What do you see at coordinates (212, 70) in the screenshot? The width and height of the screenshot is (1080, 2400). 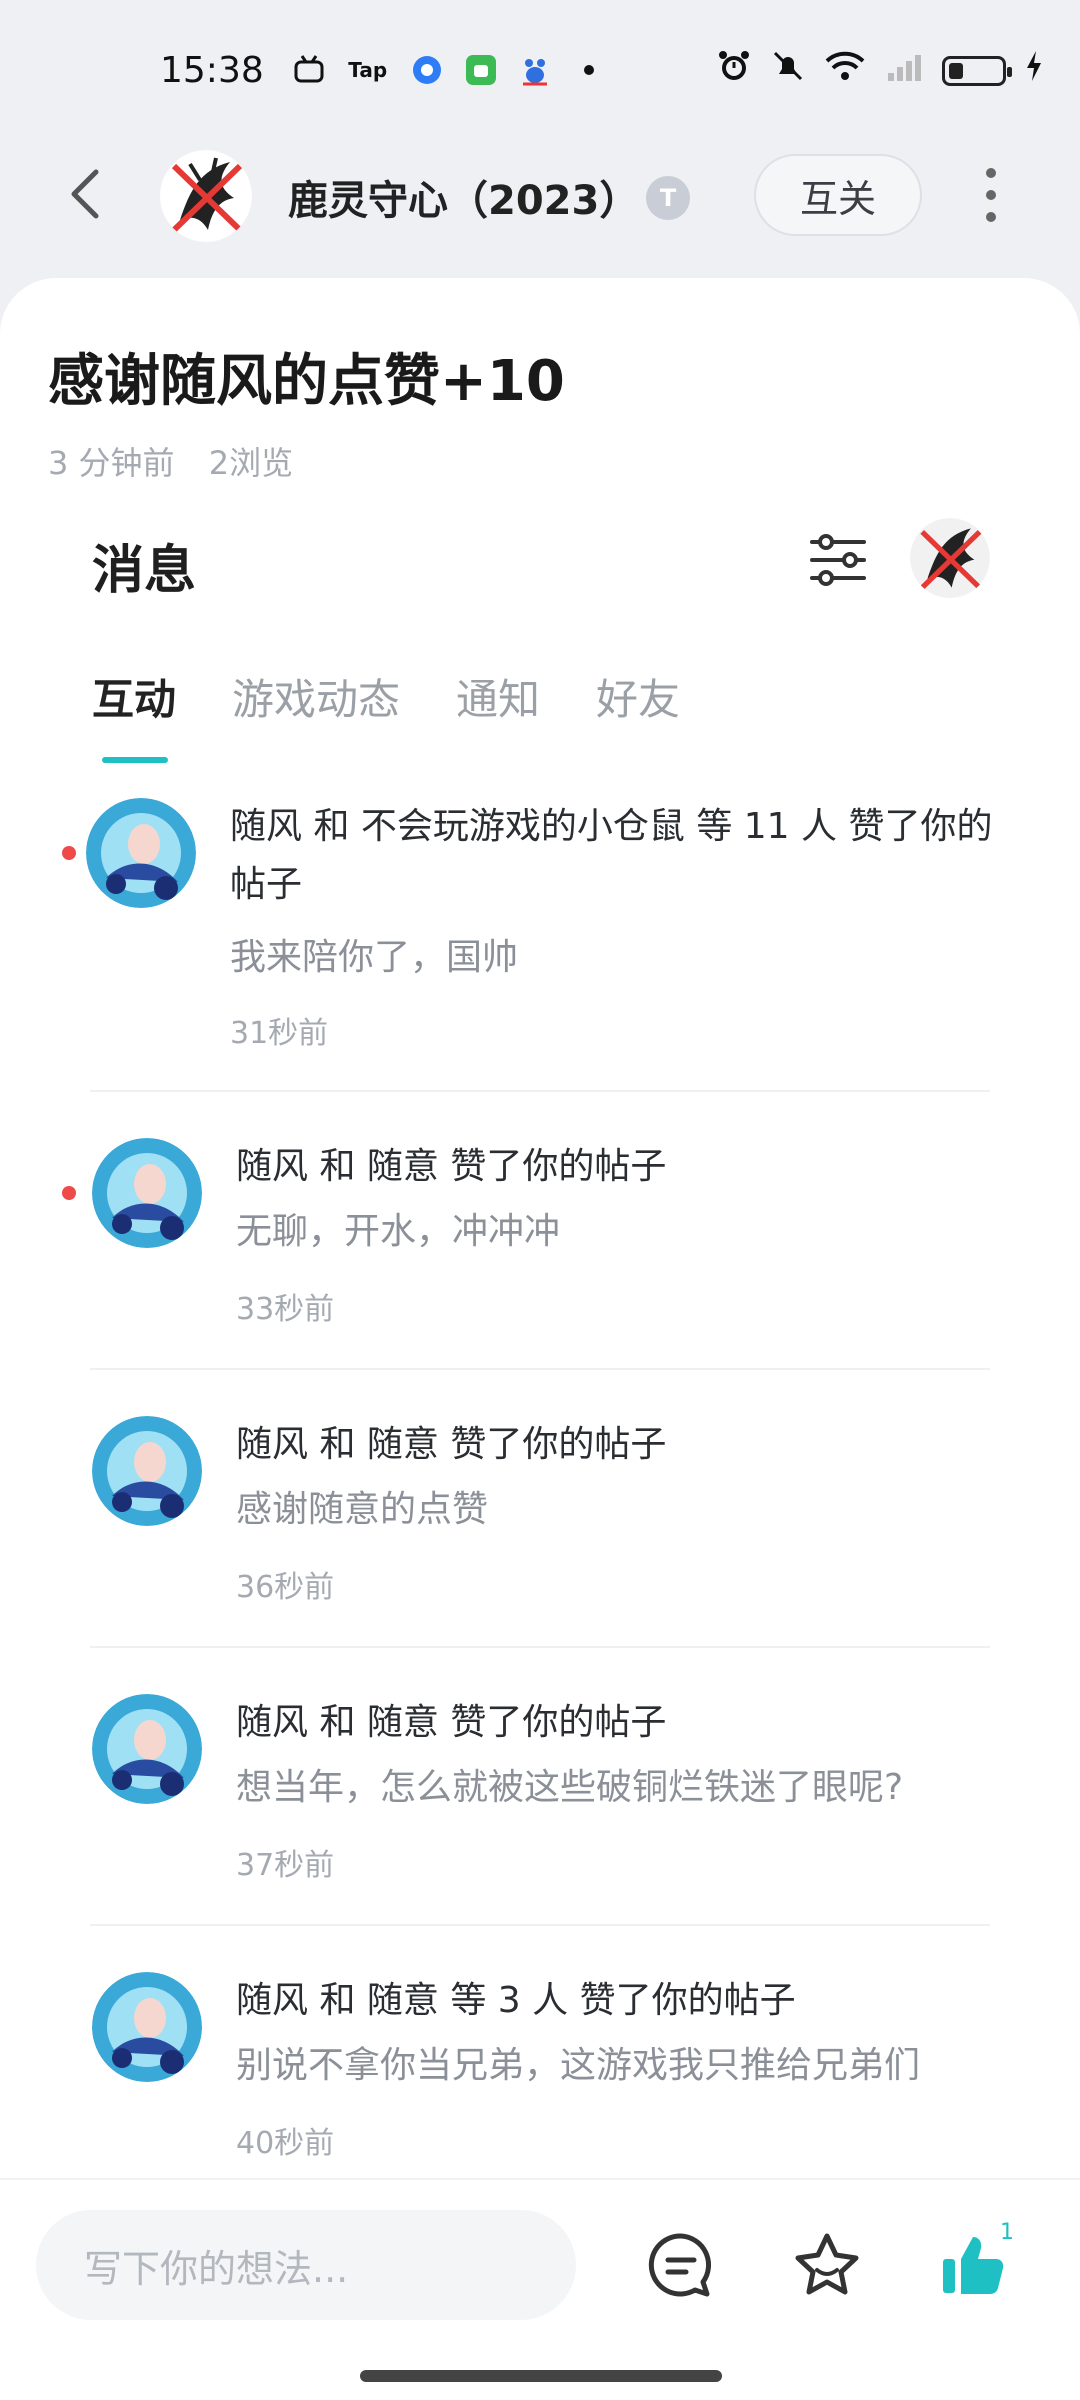 I see `status-time: 15:38` at bounding box center [212, 70].